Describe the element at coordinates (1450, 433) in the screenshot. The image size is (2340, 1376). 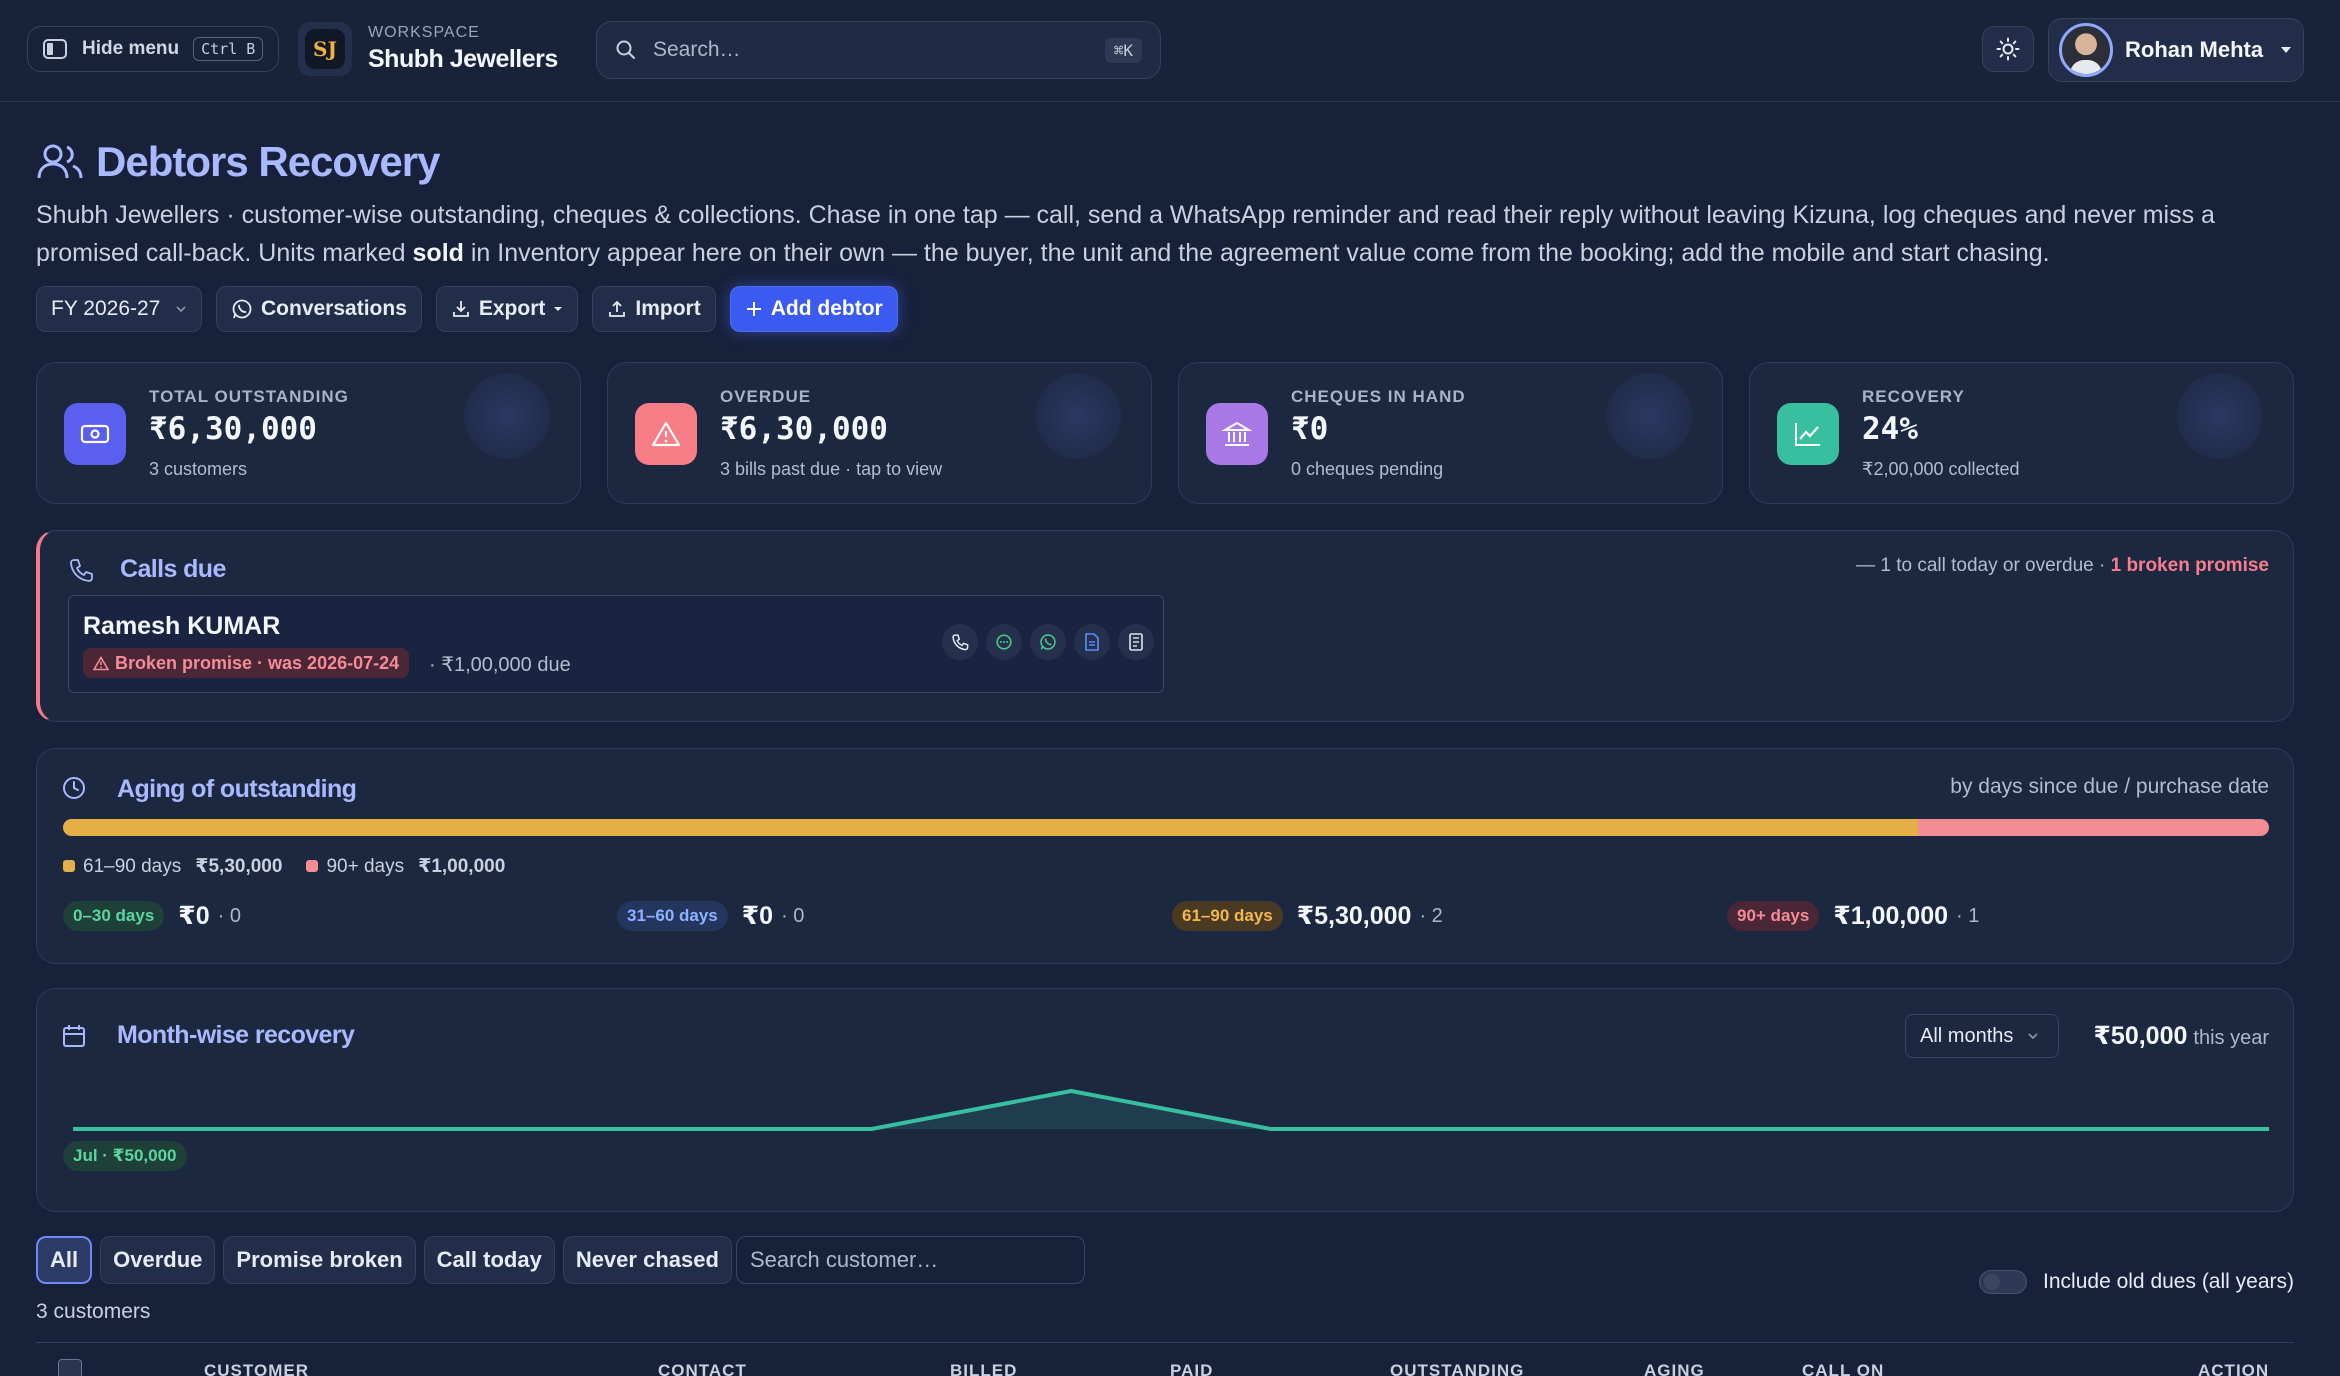
I see `stat-card-cheques-in-hand: CHEQUES IN HAND ₹0 0 cheques pending` at that location.